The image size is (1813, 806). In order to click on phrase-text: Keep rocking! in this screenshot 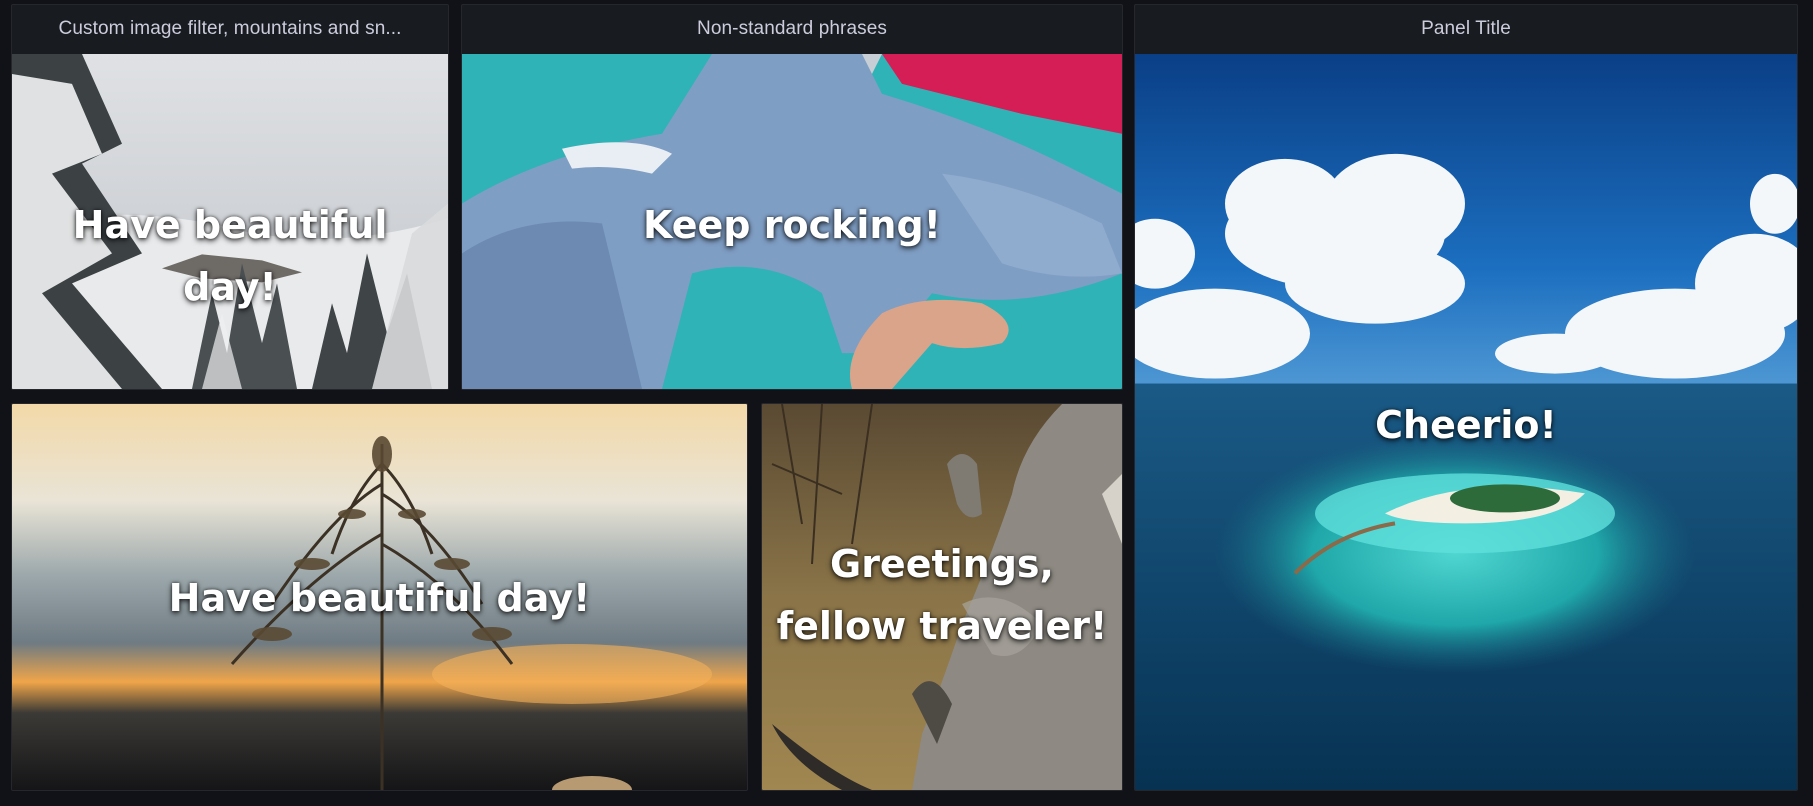, I will do `click(791, 225)`.